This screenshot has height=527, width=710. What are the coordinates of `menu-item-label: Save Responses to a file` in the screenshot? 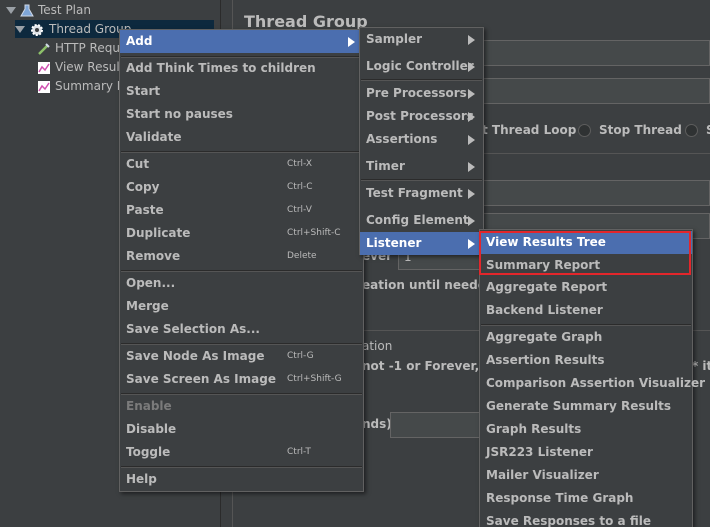 It's located at (568, 520).